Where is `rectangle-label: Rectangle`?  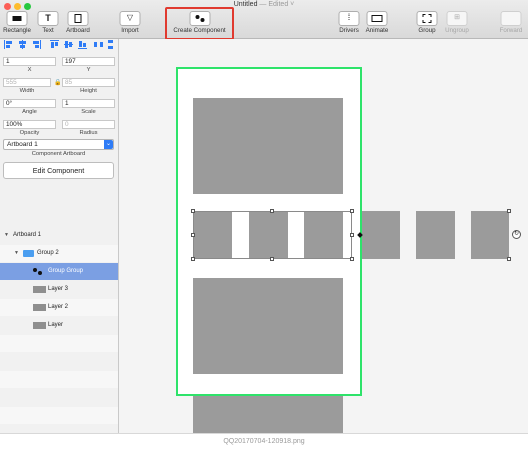
rectangle-label: Rectangle is located at coordinates (17, 30).